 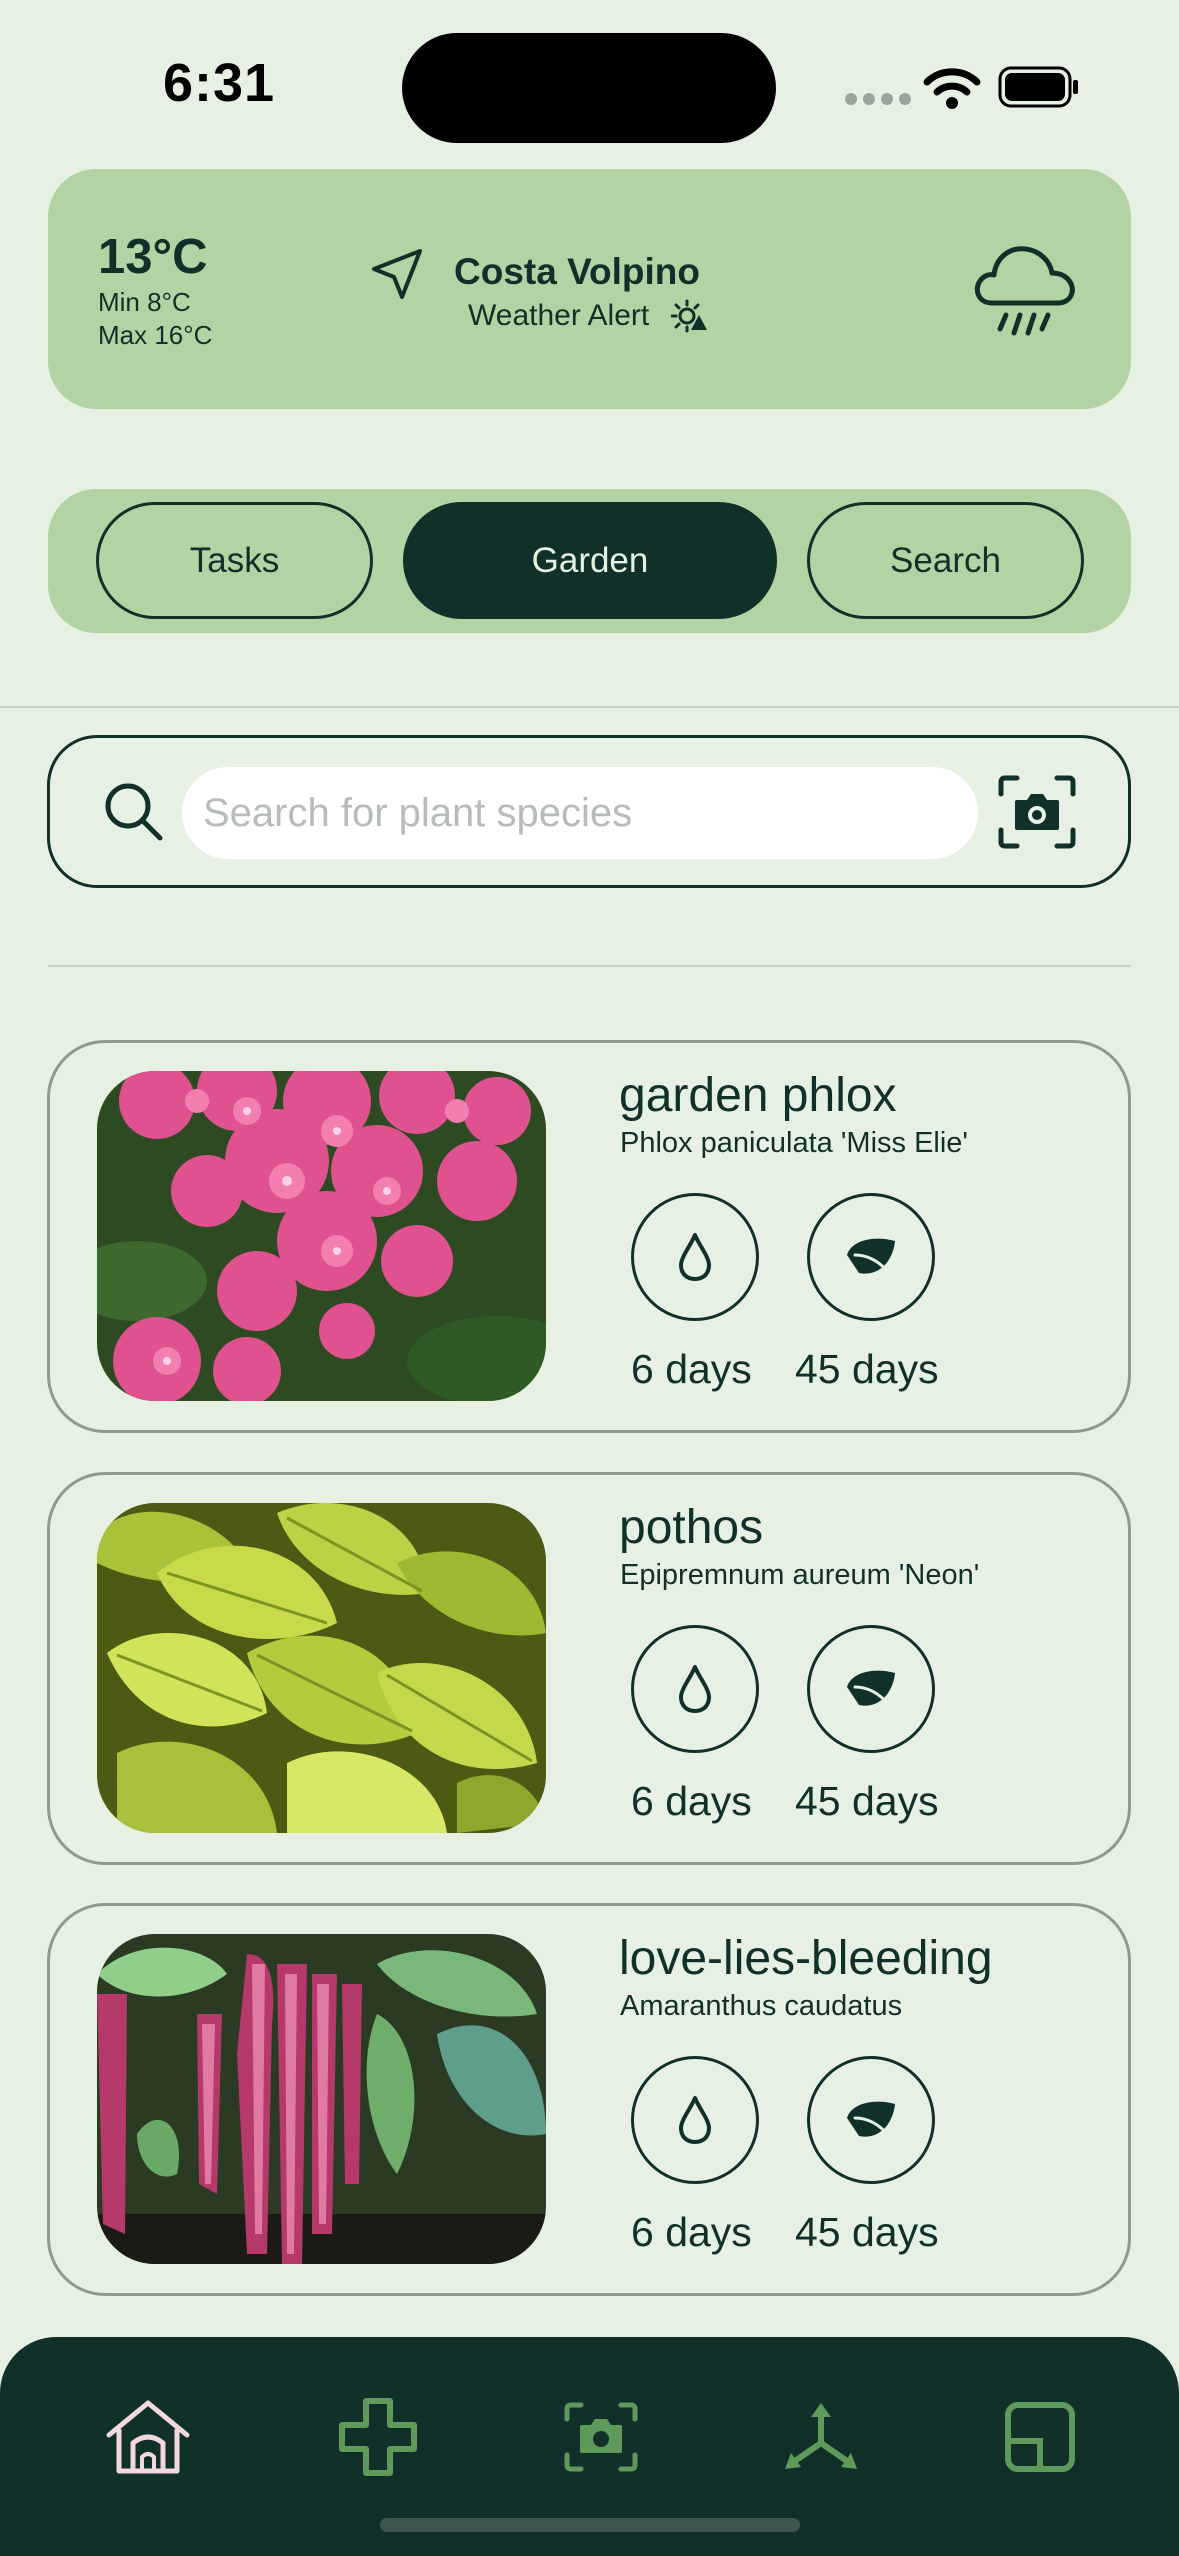 I want to click on tab-garden: Garden, so click(x=590, y=560).